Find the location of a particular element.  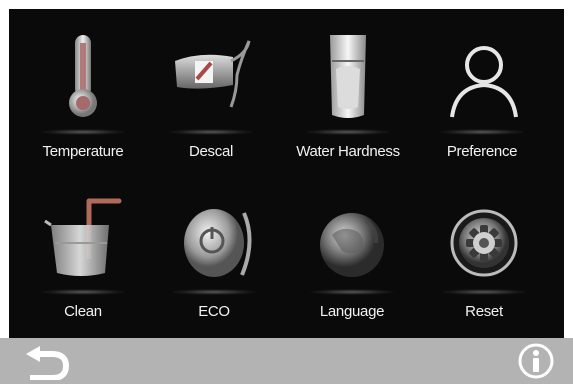

menu-label-temperature: Temperature is located at coordinates (83, 151).